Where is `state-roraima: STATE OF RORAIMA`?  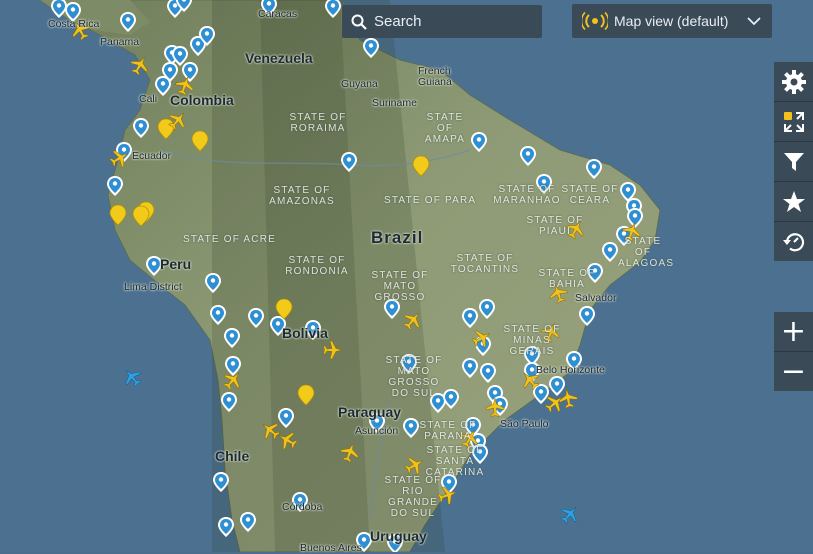
state-roraima: STATE OF RORAIMA is located at coordinates (318, 123).